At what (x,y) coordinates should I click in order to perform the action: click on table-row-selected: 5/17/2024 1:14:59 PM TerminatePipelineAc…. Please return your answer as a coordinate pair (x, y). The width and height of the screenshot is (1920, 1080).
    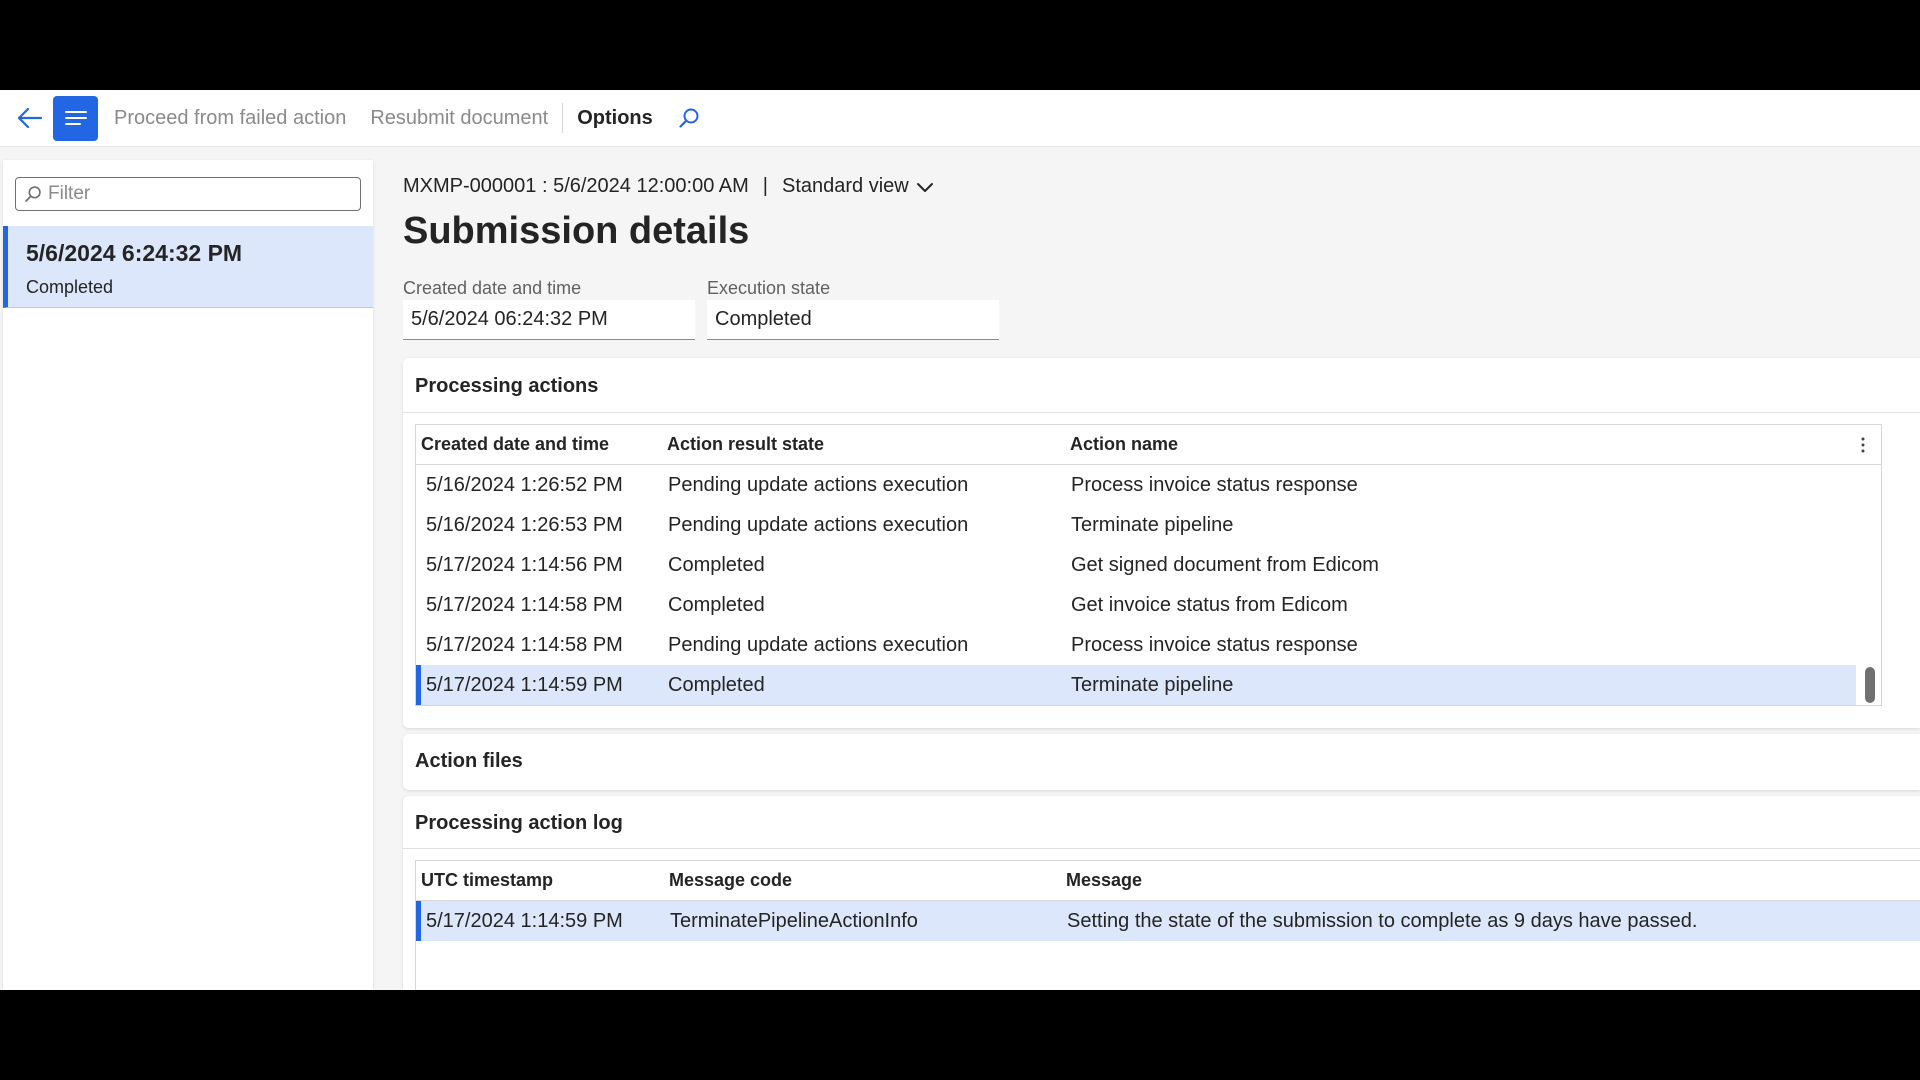
    Looking at the image, I should click on (1168, 921).